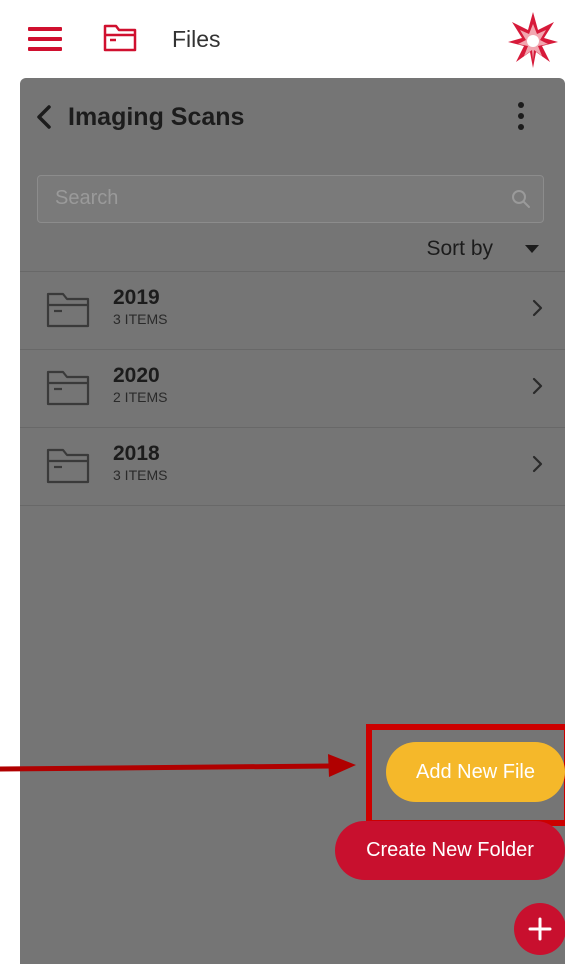 The width and height of the screenshot is (565, 964). I want to click on add-fab-button, so click(539, 929).